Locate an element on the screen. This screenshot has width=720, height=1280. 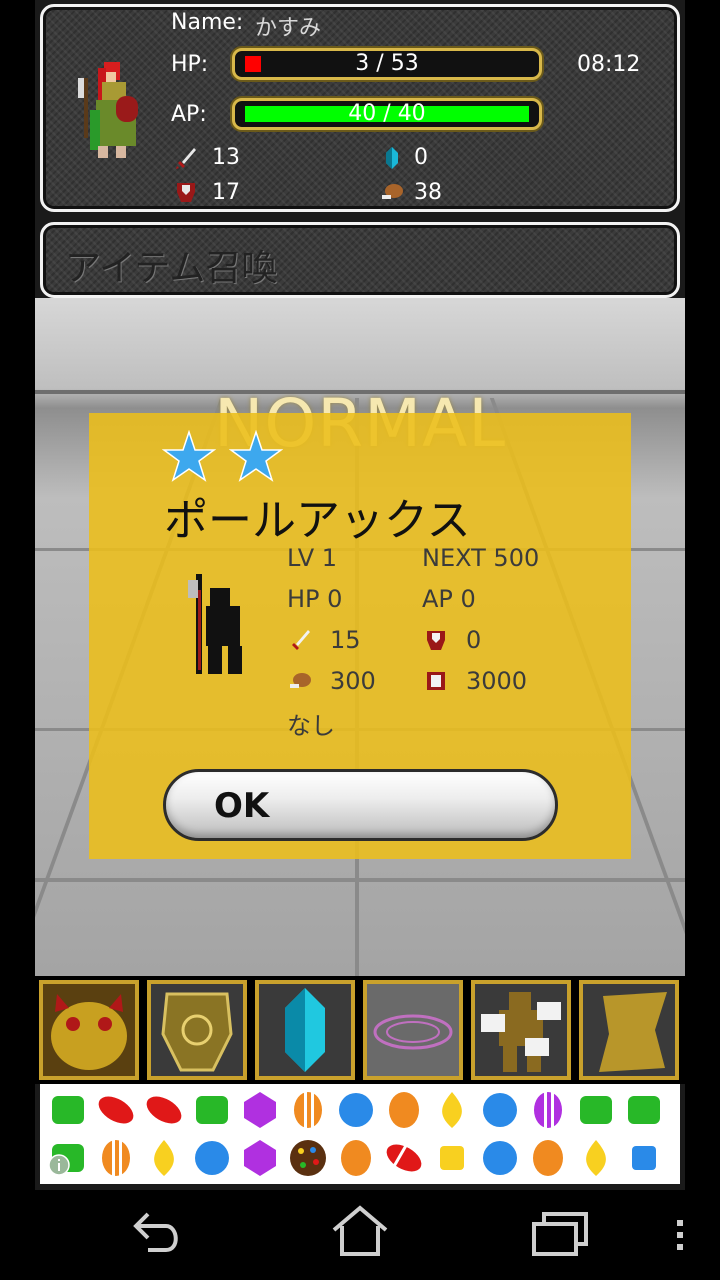
defense-value: 17 is located at coordinates (226, 192).